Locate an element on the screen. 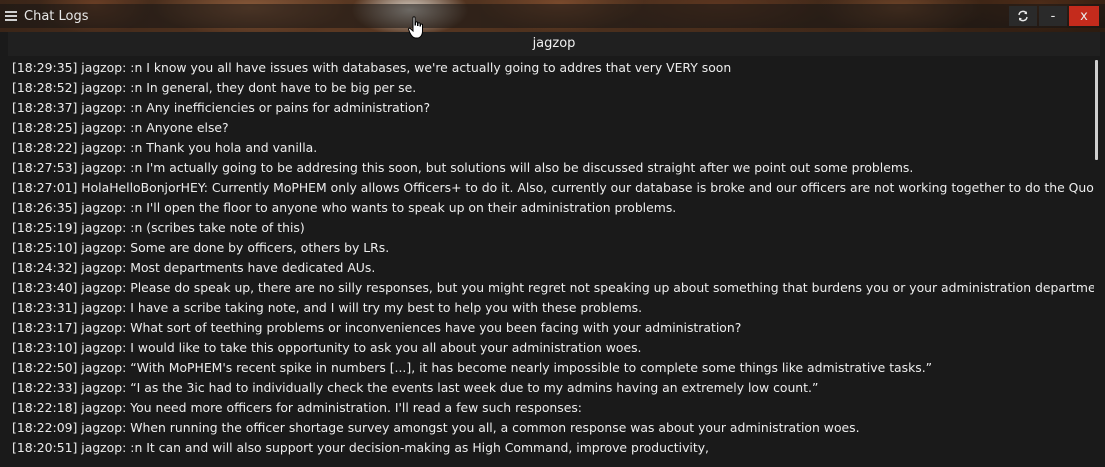 The width and height of the screenshot is (1105, 467). message-timestamp: [18:27:53] is located at coordinates (45, 167).